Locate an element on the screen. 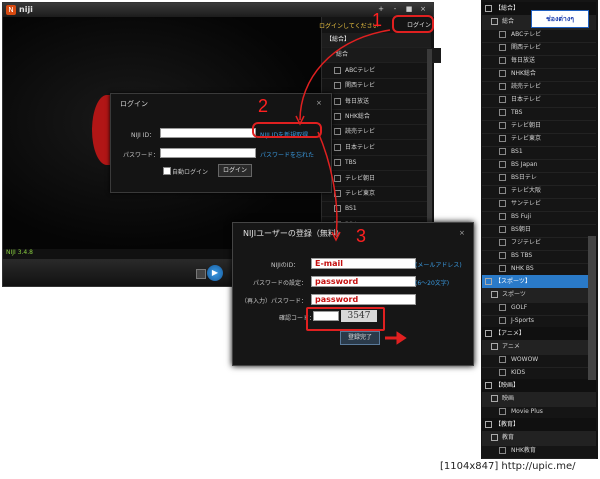 This screenshot has width=600, height=479. highlight-captcha is located at coordinates (345, 319).